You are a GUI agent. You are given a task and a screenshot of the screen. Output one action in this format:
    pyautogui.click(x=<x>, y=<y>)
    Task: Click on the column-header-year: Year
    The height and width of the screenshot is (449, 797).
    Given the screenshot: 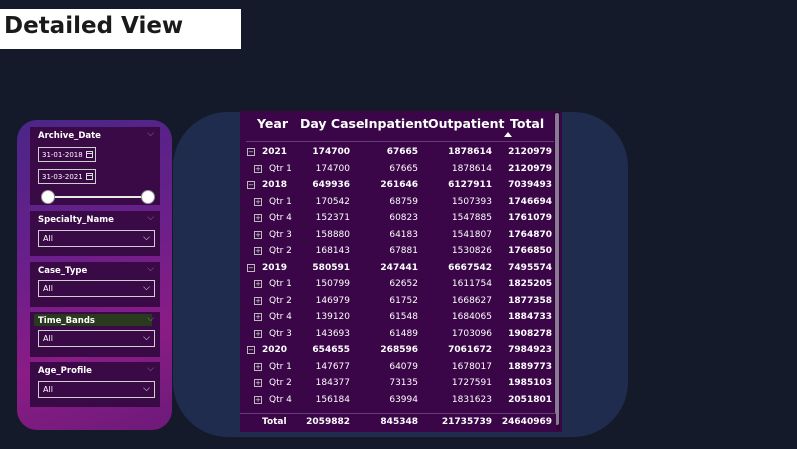 What is the action you would take?
    pyautogui.click(x=272, y=123)
    